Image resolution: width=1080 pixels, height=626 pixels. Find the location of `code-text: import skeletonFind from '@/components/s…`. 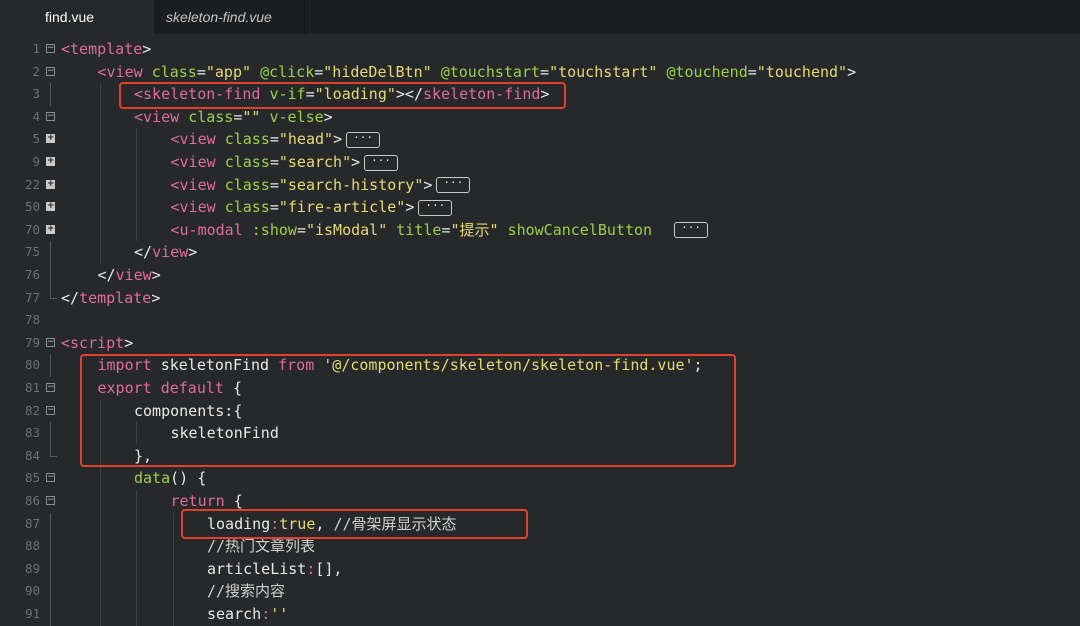

code-text: import skeletonFind from '@/components/s… is located at coordinates (400, 365).